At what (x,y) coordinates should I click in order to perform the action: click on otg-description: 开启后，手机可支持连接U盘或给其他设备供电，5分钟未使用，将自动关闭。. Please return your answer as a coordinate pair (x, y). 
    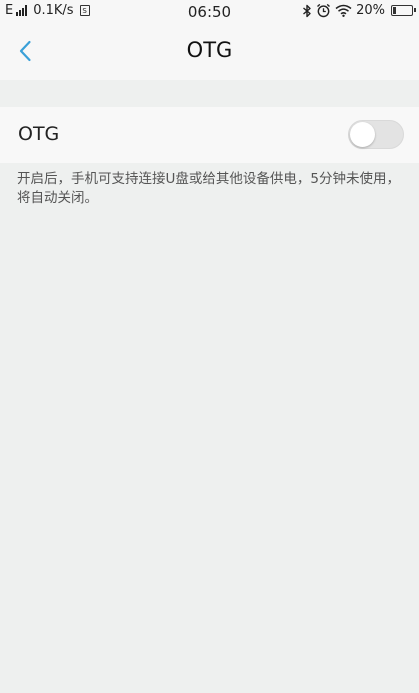
    Looking at the image, I should click on (208, 188).